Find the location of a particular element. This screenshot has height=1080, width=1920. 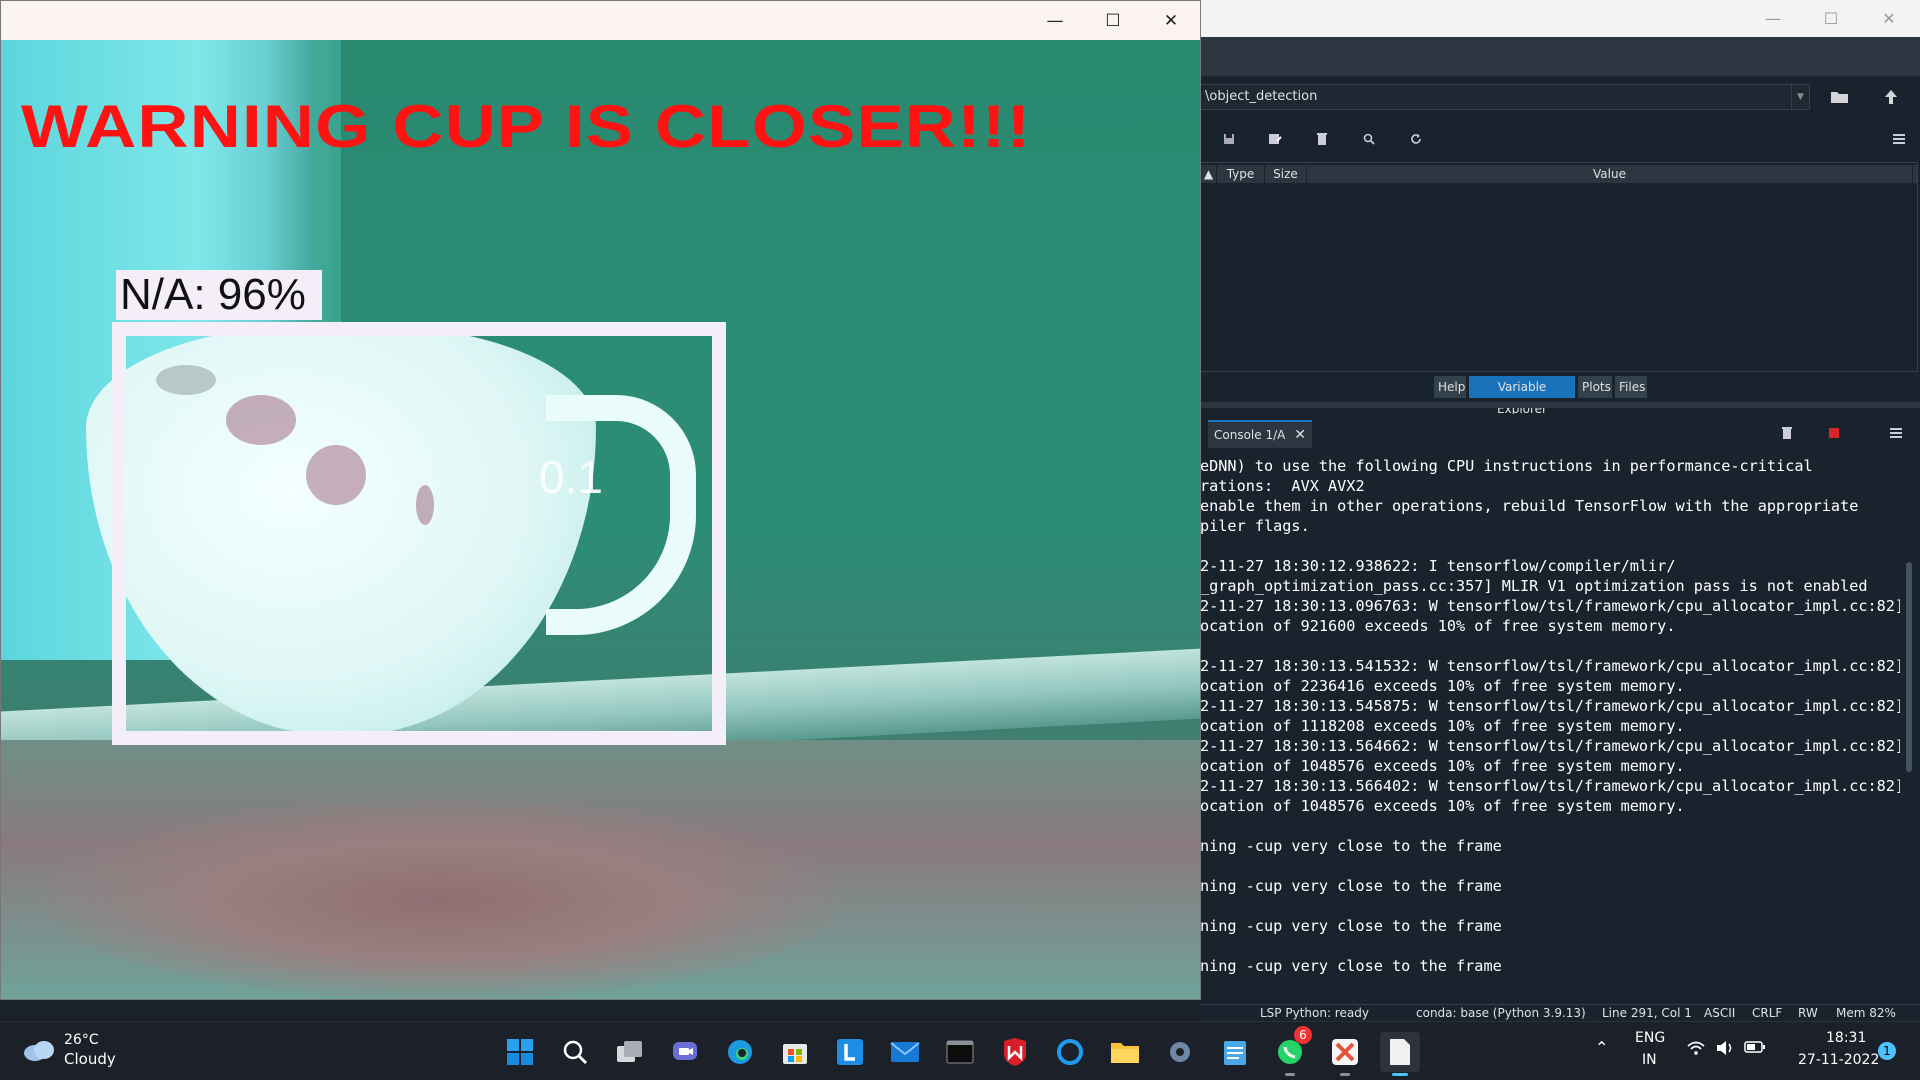

cortana-icon is located at coordinates (1070, 1052).